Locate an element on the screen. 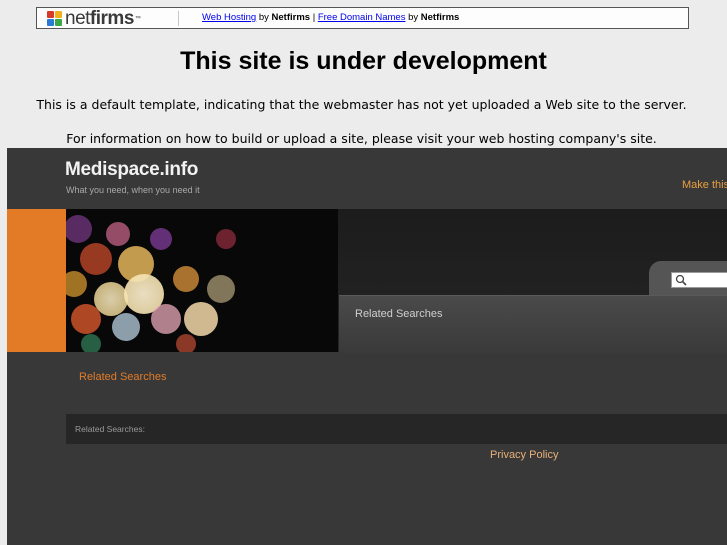  page-title: This site is under development is located at coordinates (363, 61).